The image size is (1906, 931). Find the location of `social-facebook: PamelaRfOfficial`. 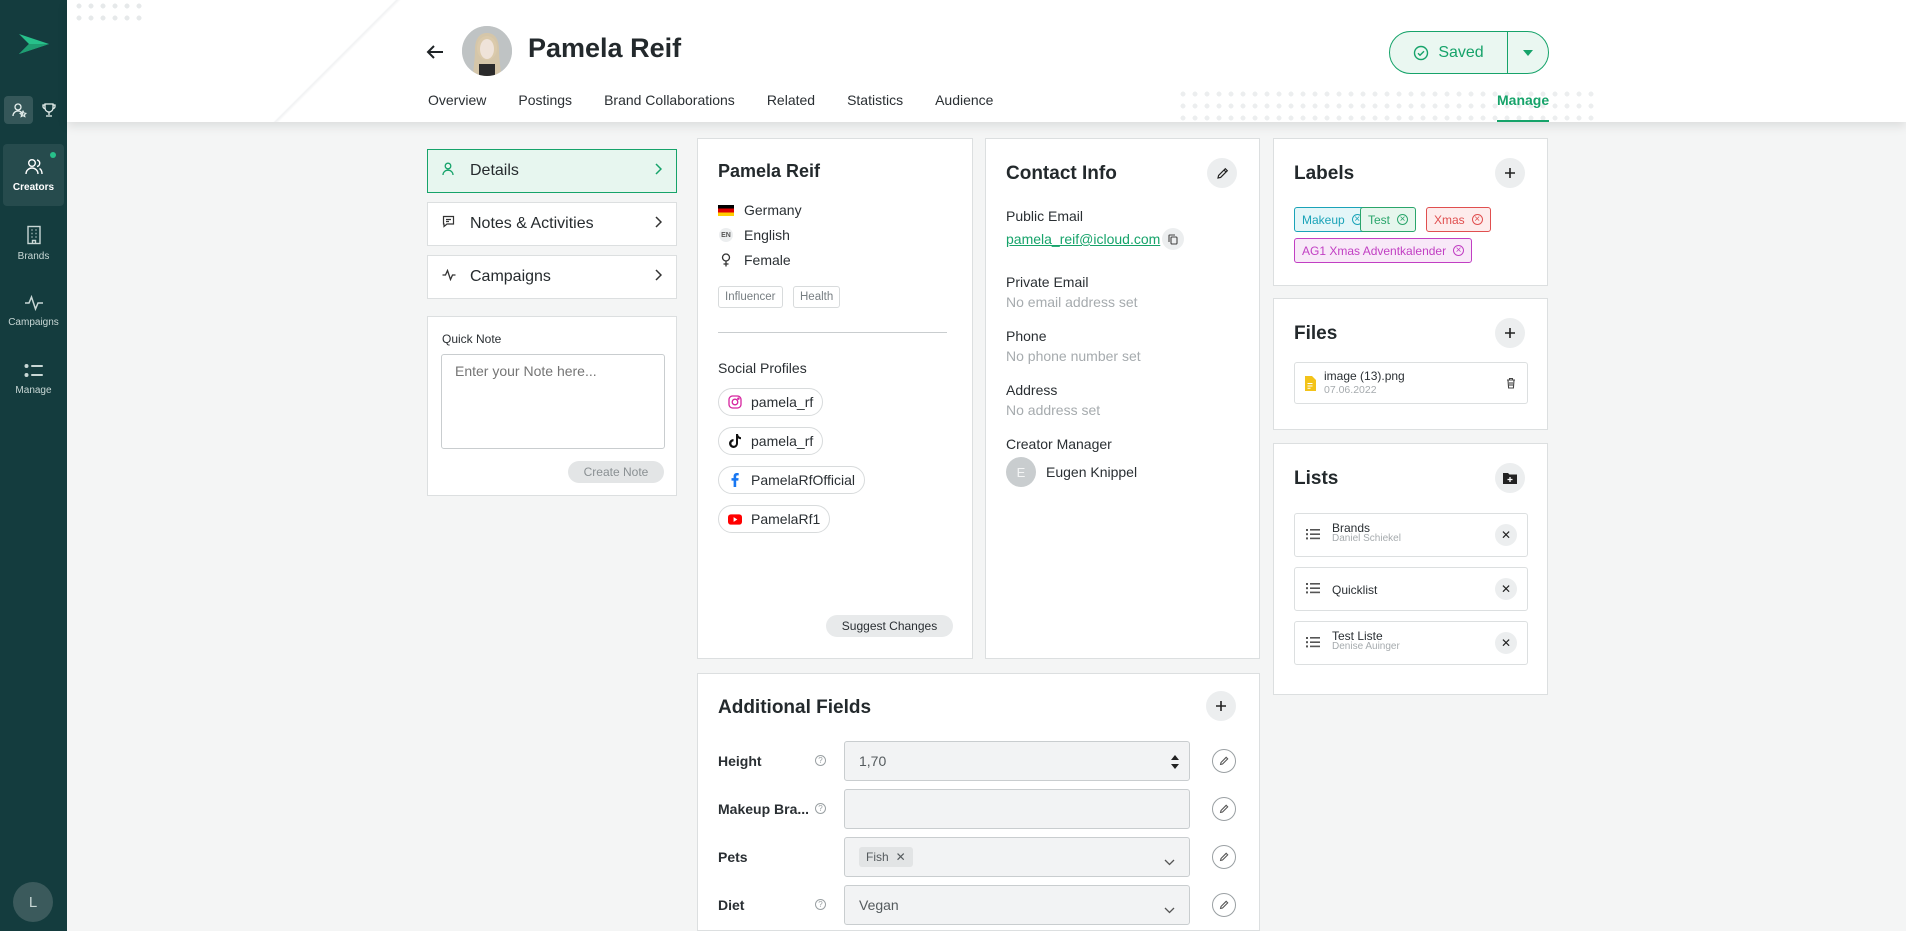

social-facebook: PamelaRfOfficial is located at coordinates (792, 480).